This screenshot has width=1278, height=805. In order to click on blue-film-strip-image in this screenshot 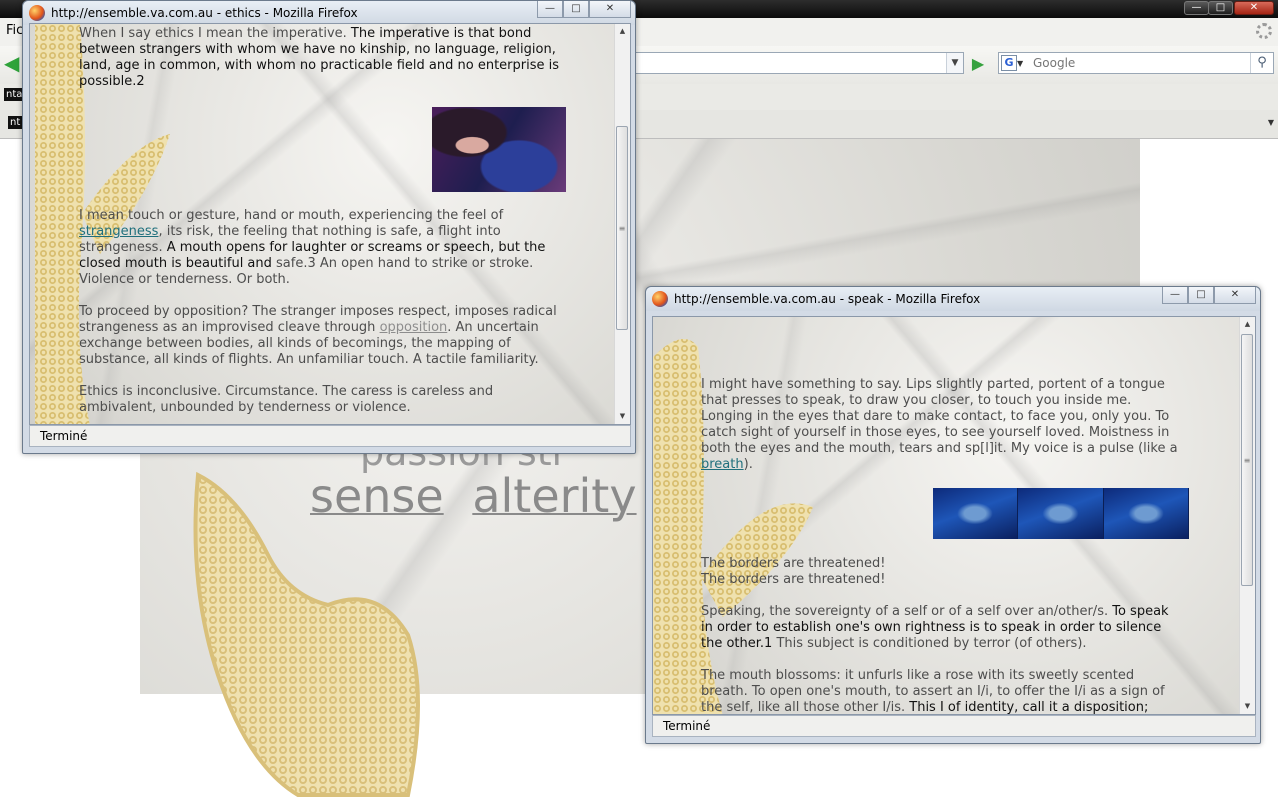, I will do `click(1061, 513)`.